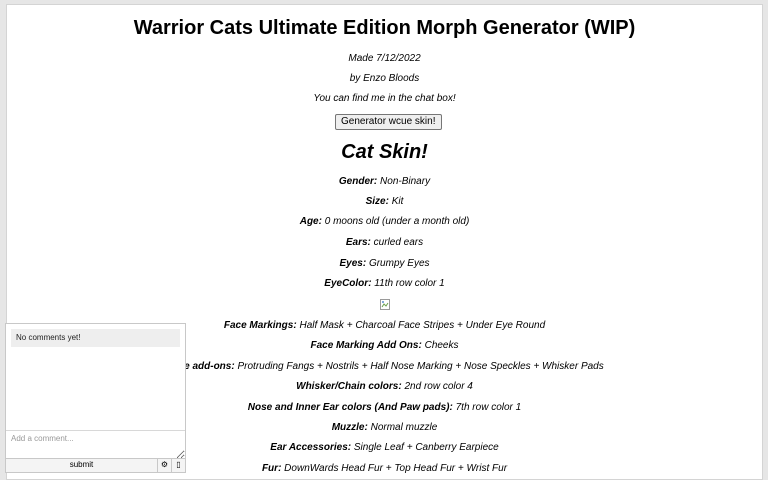 The image size is (768, 480). What do you see at coordinates (356, 242) in the screenshot?
I see `trait-label: Ears` at bounding box center [356, 242].